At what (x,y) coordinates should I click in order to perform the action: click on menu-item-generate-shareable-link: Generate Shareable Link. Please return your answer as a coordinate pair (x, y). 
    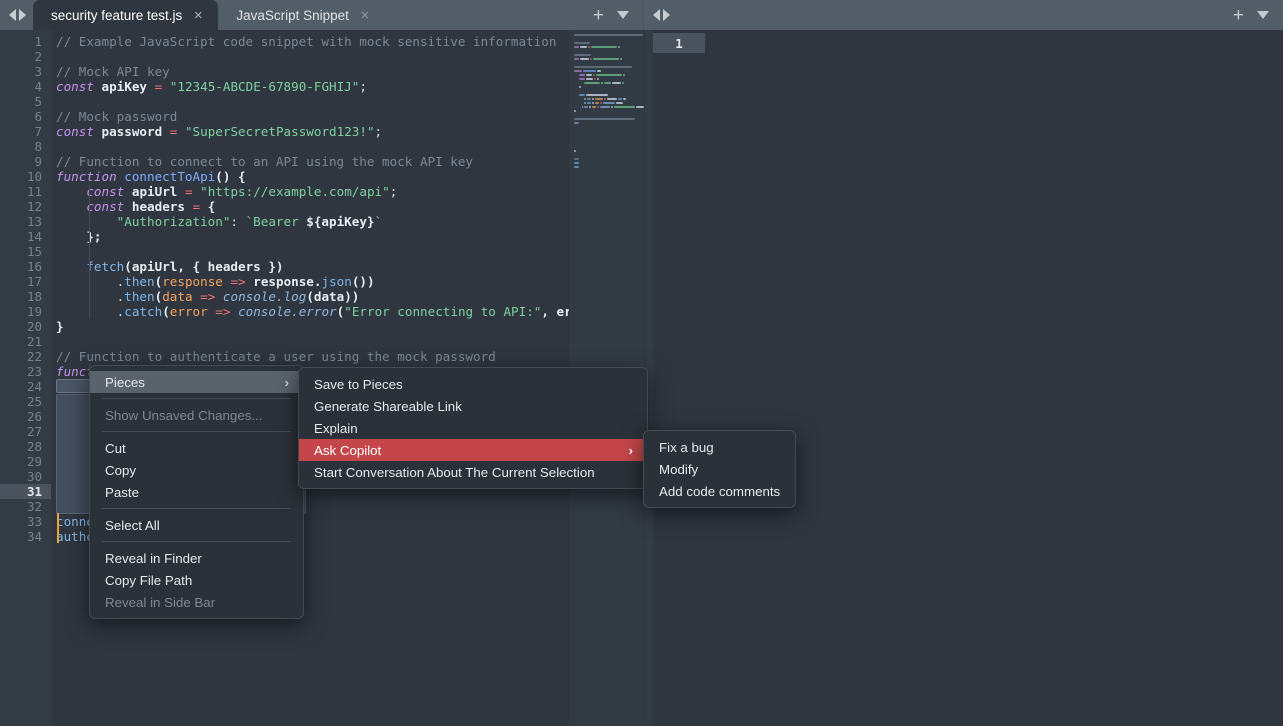
    Looking at the image, I should click on (473, 406).